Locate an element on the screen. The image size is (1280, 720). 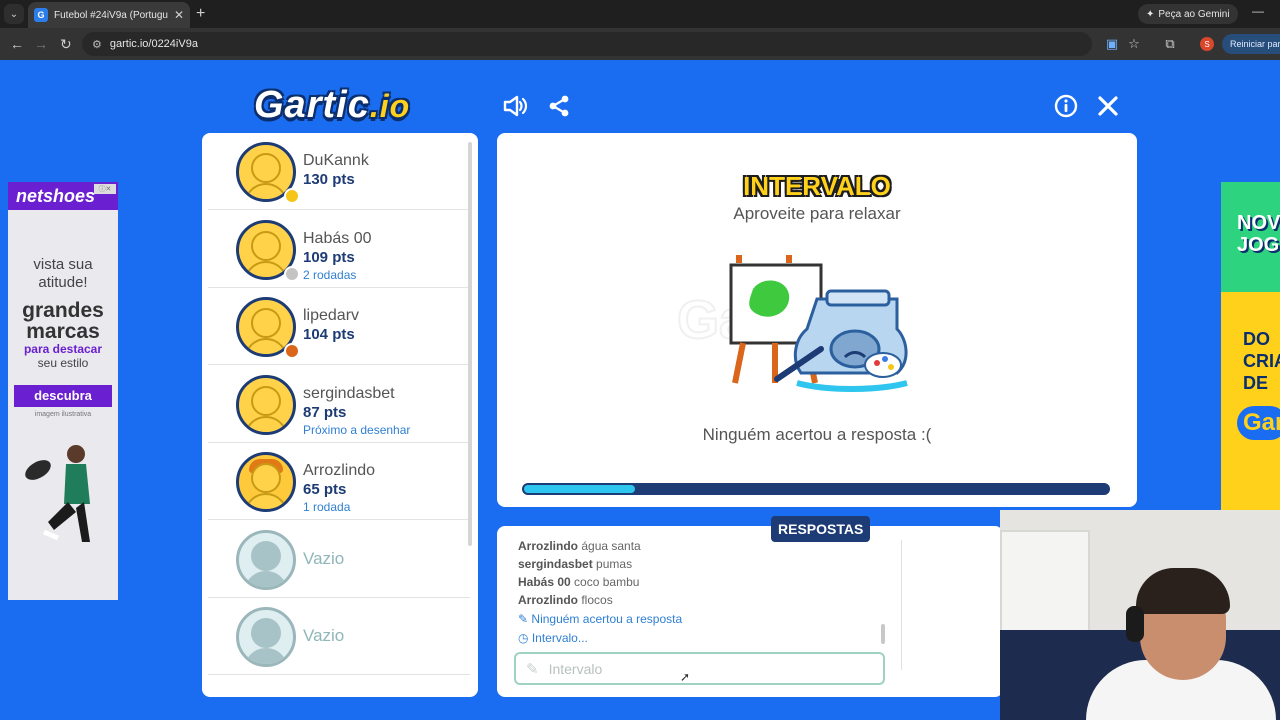
ad-model-image is located at coordinates (57, 493).